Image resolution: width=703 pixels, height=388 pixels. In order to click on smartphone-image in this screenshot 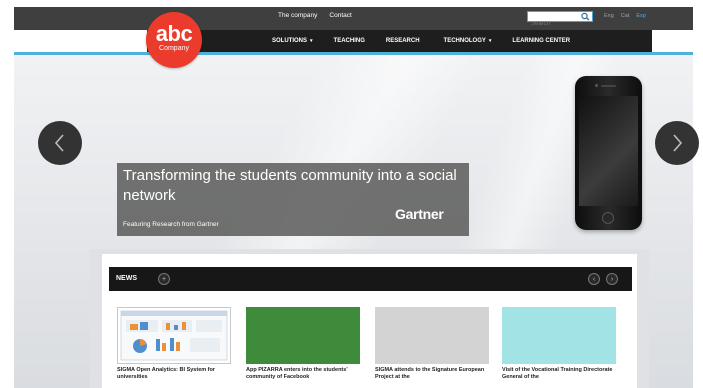, I will do `click(608, 153)`.